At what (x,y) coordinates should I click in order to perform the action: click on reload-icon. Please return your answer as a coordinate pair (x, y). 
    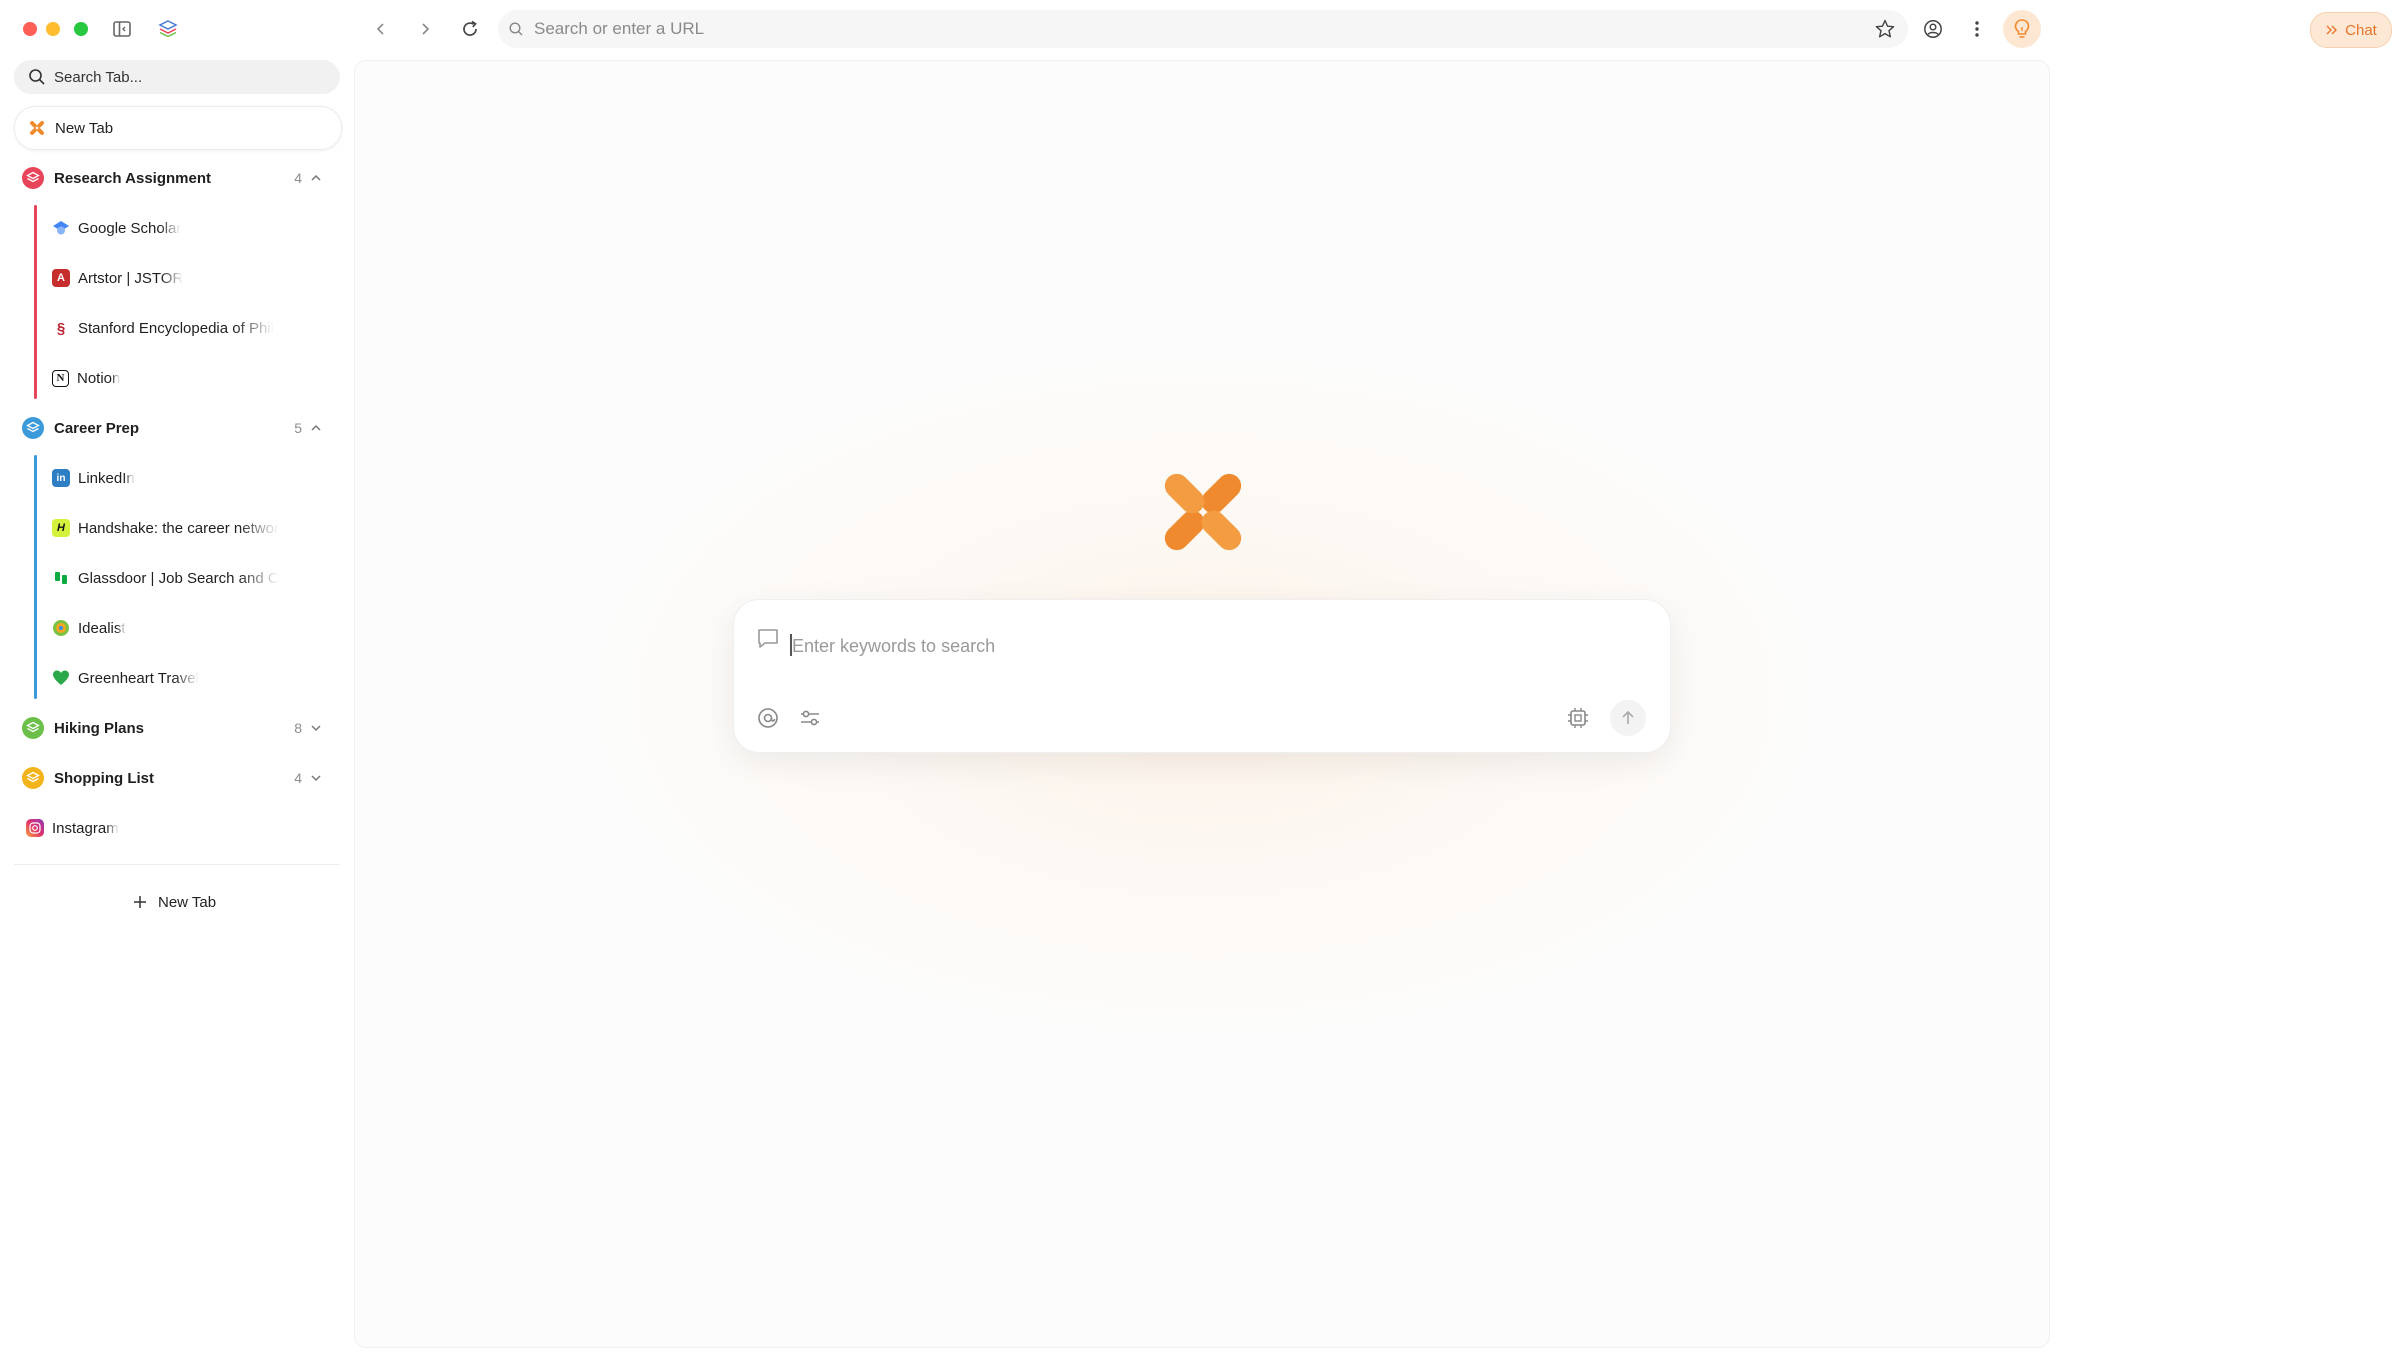
    Looking at the image, I should click on (470, 28).